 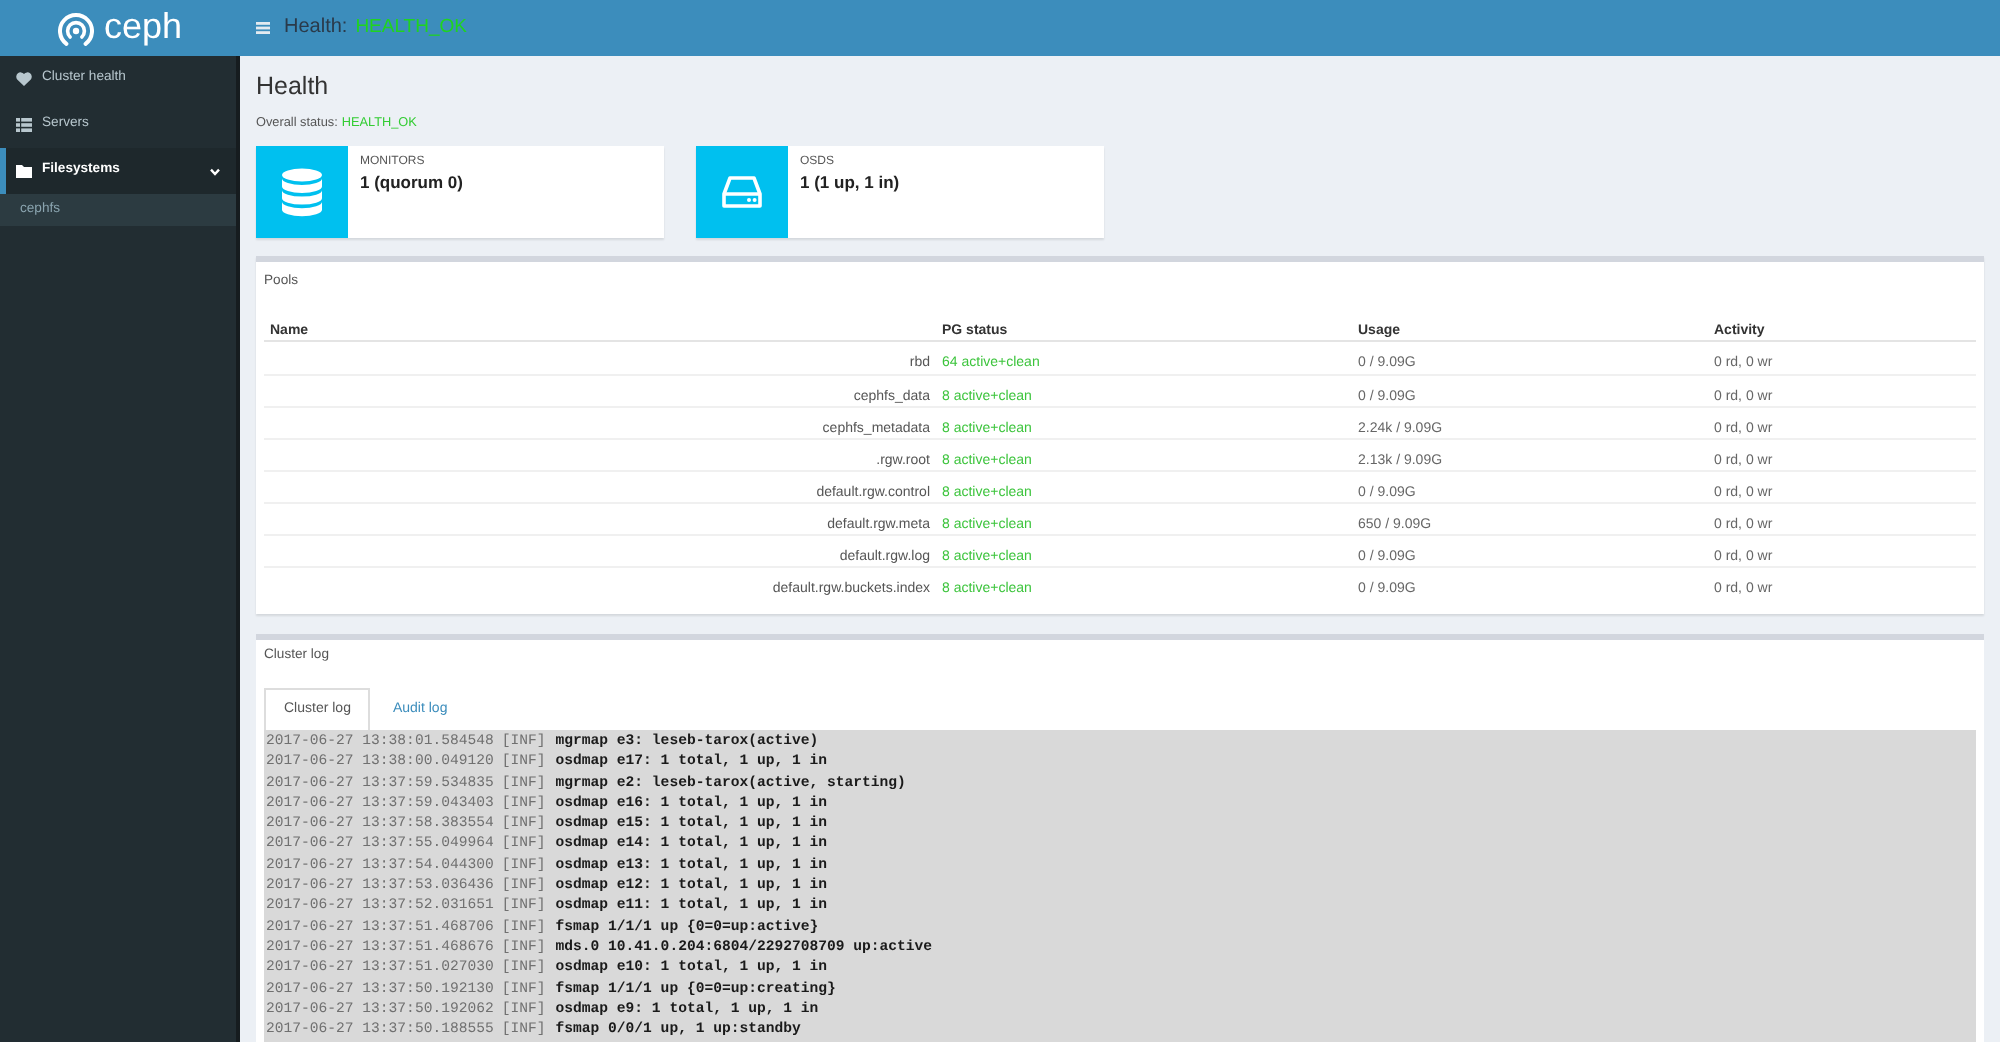 I want to click on folder-icon, so click(x=24, y=171).